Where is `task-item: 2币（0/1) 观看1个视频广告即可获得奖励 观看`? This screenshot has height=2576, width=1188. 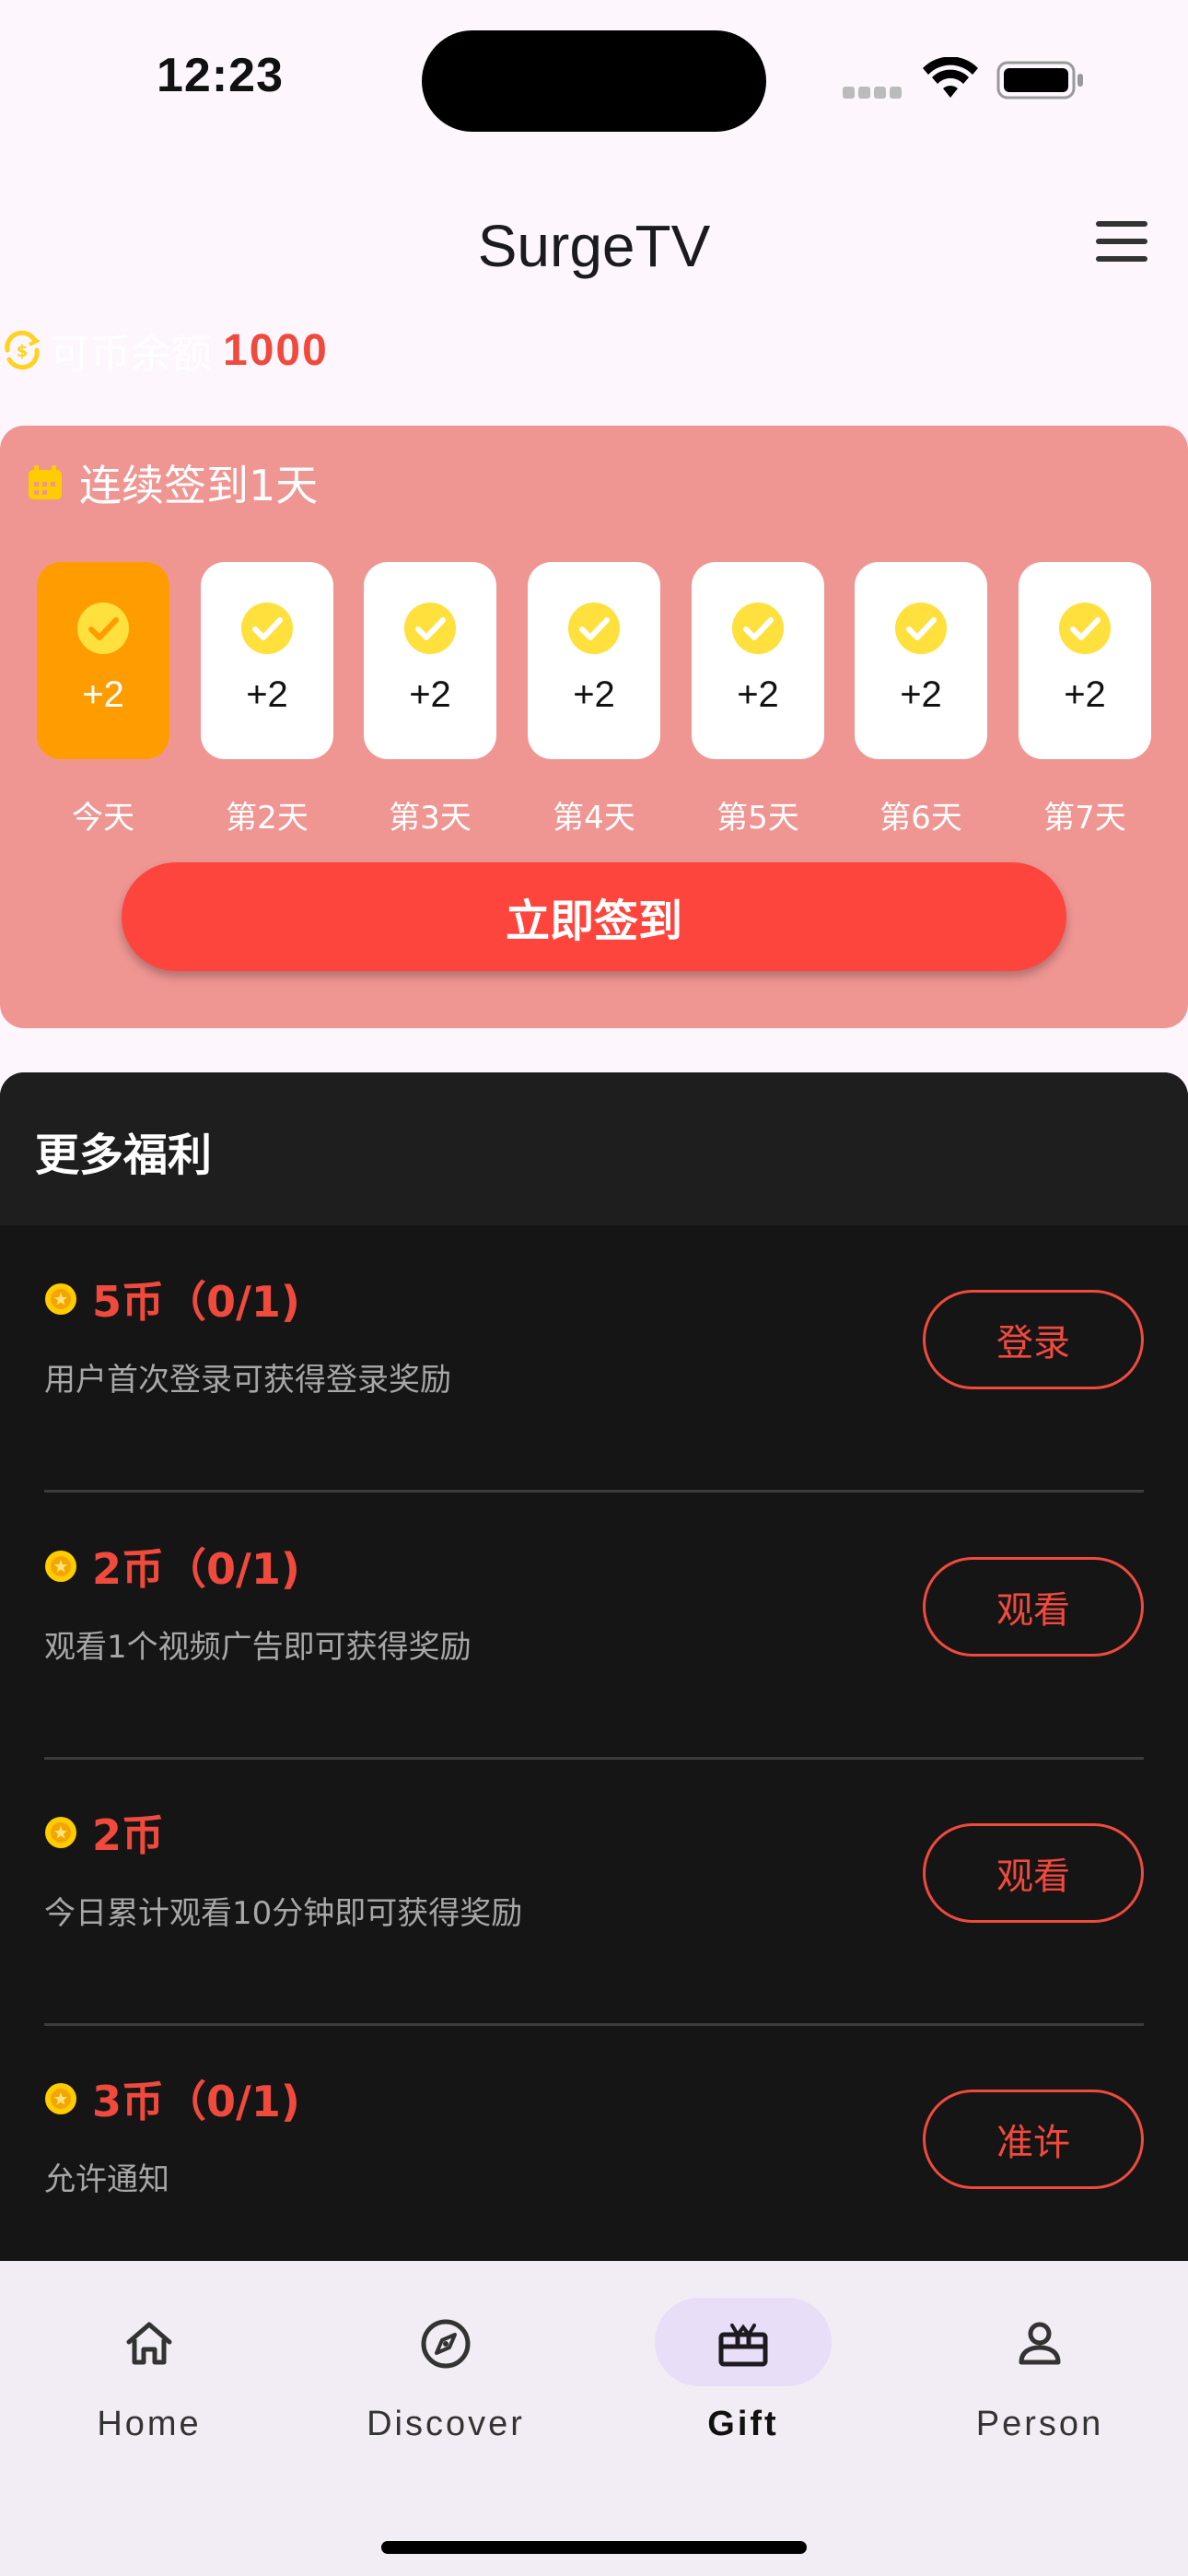
task-item: 2币（0/1) 观看1个视频广告即可获得奖励 观看 is located at coordinates (594, 1626).